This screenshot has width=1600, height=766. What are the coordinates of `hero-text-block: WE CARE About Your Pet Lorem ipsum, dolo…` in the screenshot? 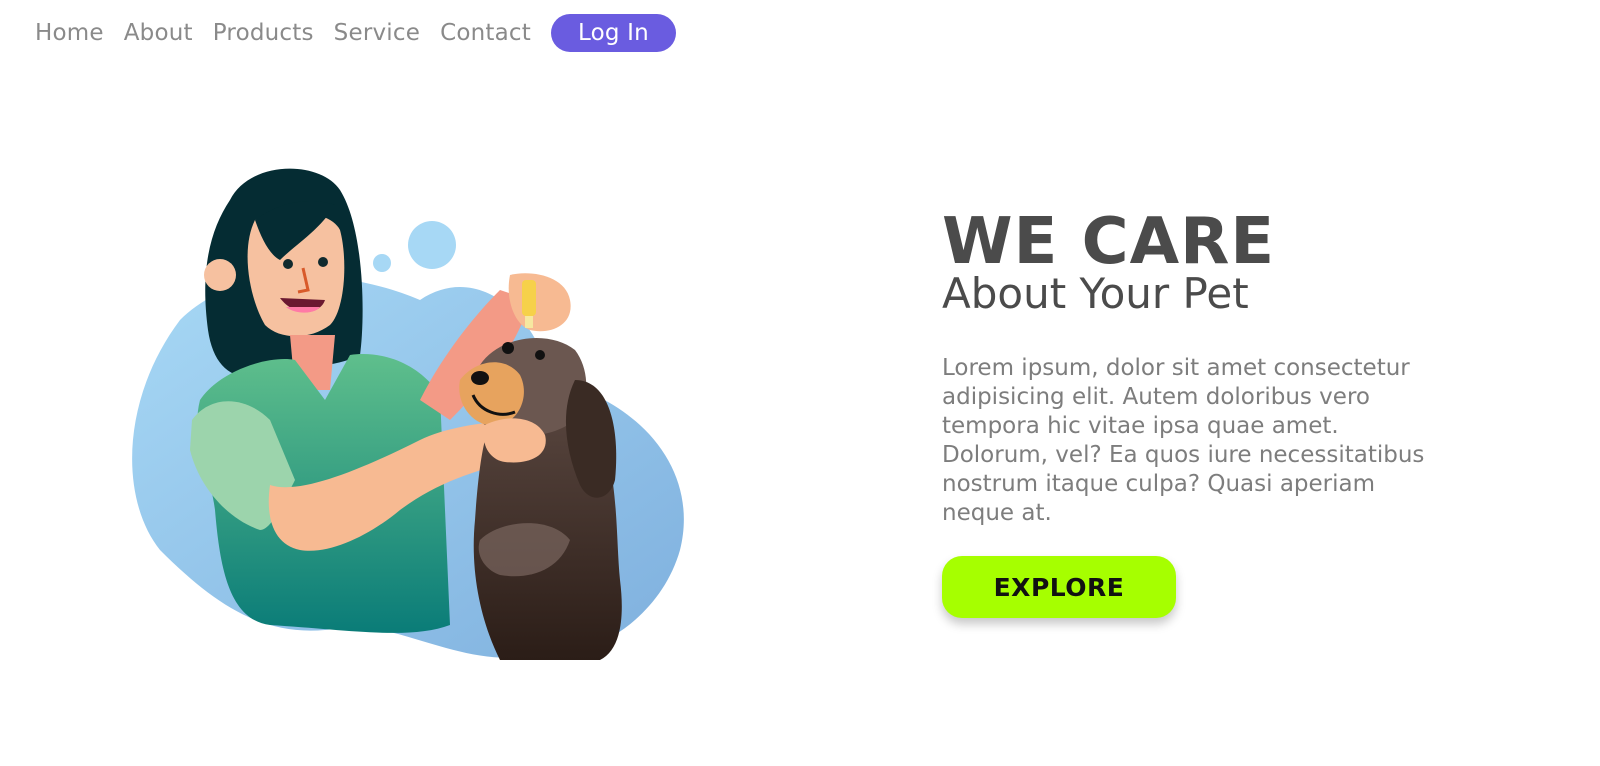 It's located at (1202, 369).